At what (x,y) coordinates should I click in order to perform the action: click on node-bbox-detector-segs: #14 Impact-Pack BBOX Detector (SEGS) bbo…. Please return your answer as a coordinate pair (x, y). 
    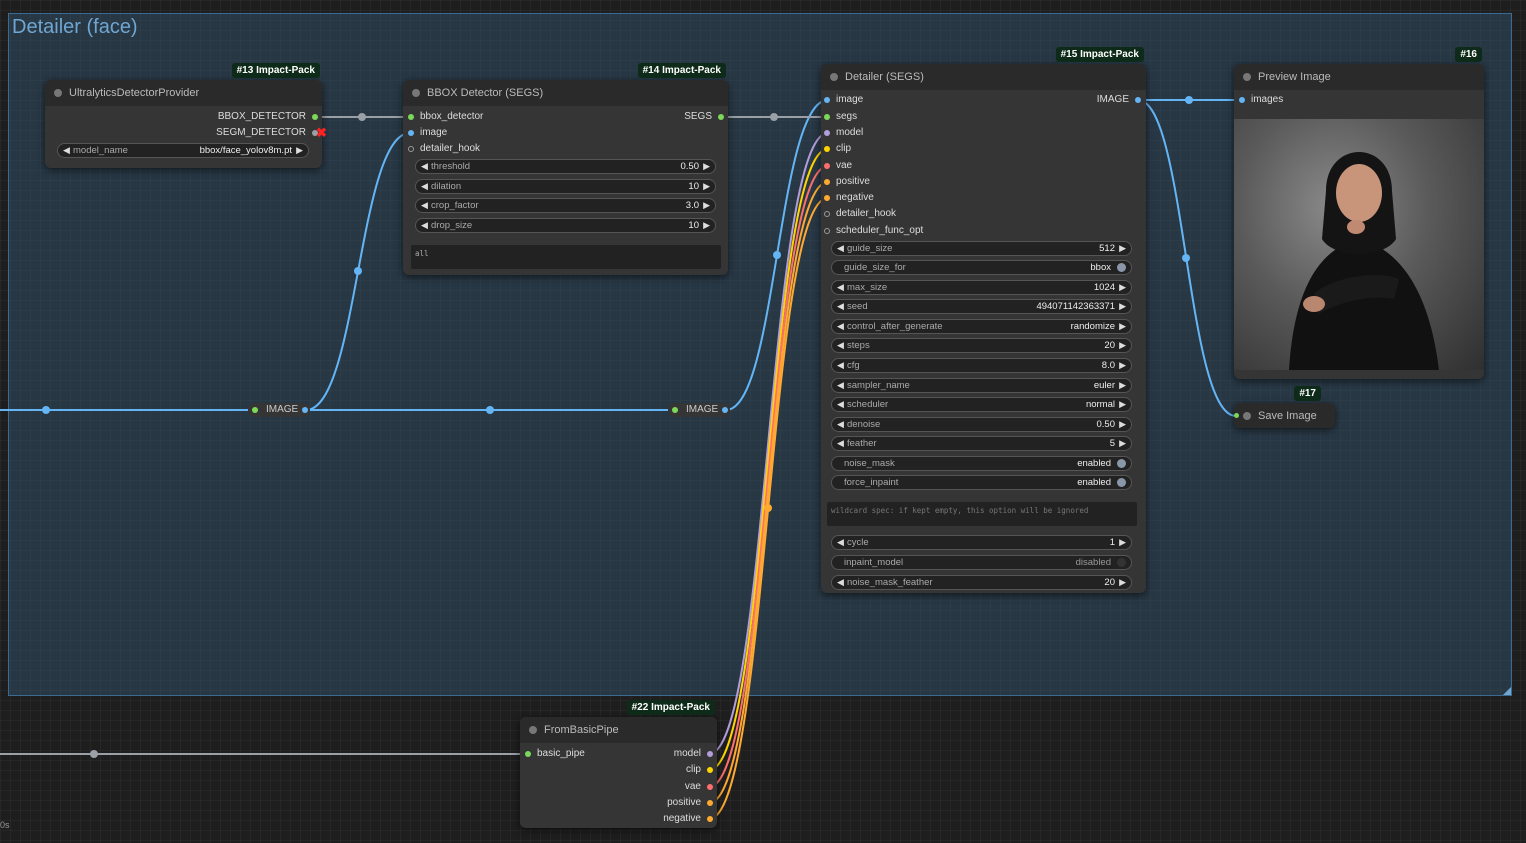
    Looking at the image, I should click on (565, 169).